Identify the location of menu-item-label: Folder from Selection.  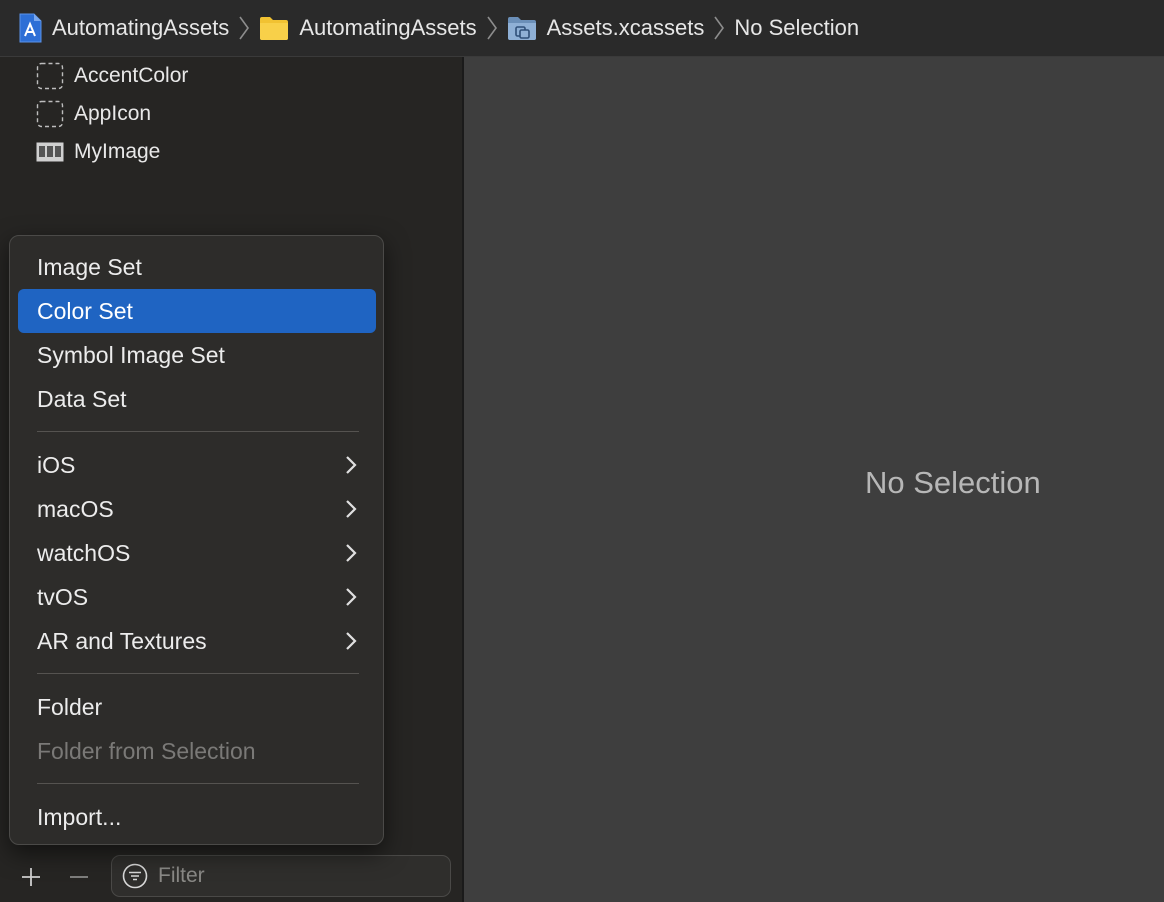
(146, 750).